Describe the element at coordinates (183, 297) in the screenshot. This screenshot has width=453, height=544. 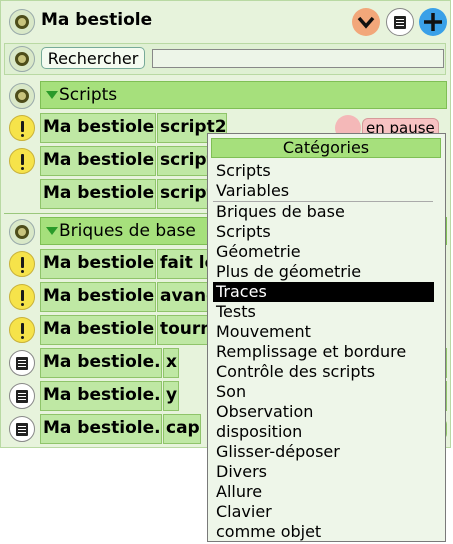
I see `brick-row-name: avanc` at that location.